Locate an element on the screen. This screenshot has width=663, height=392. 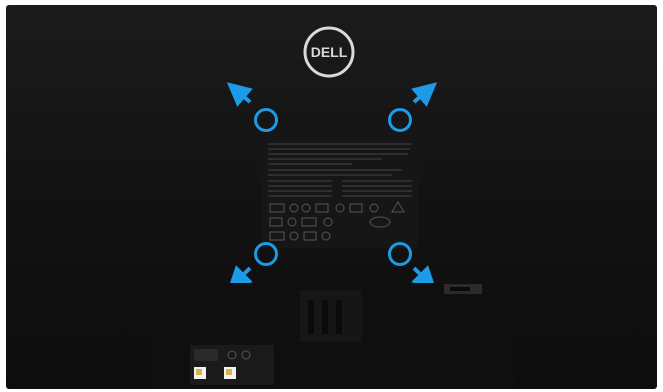
compliance-sticker is located at coordinates (232, 365).